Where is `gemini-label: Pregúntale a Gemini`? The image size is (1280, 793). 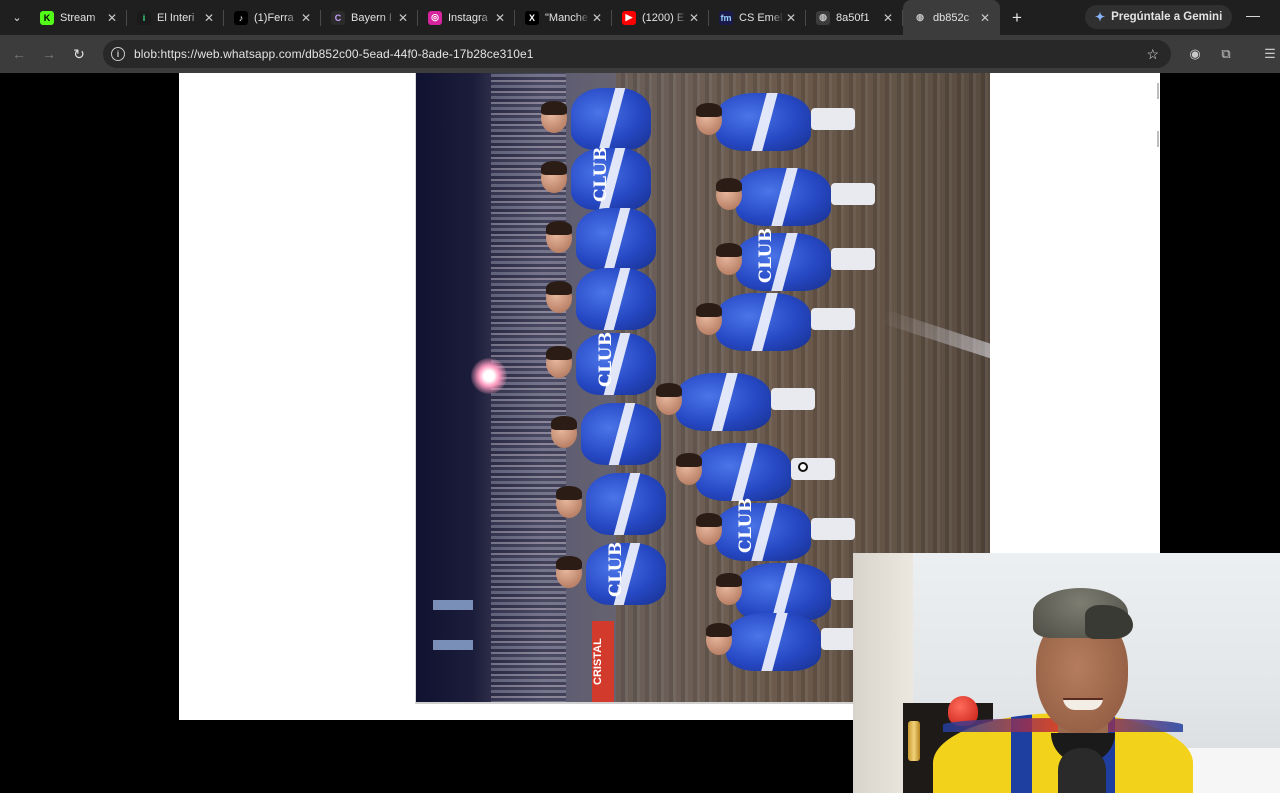 gemini-label: Pregúntale a Gemini is located at coordinates (1167, 17).